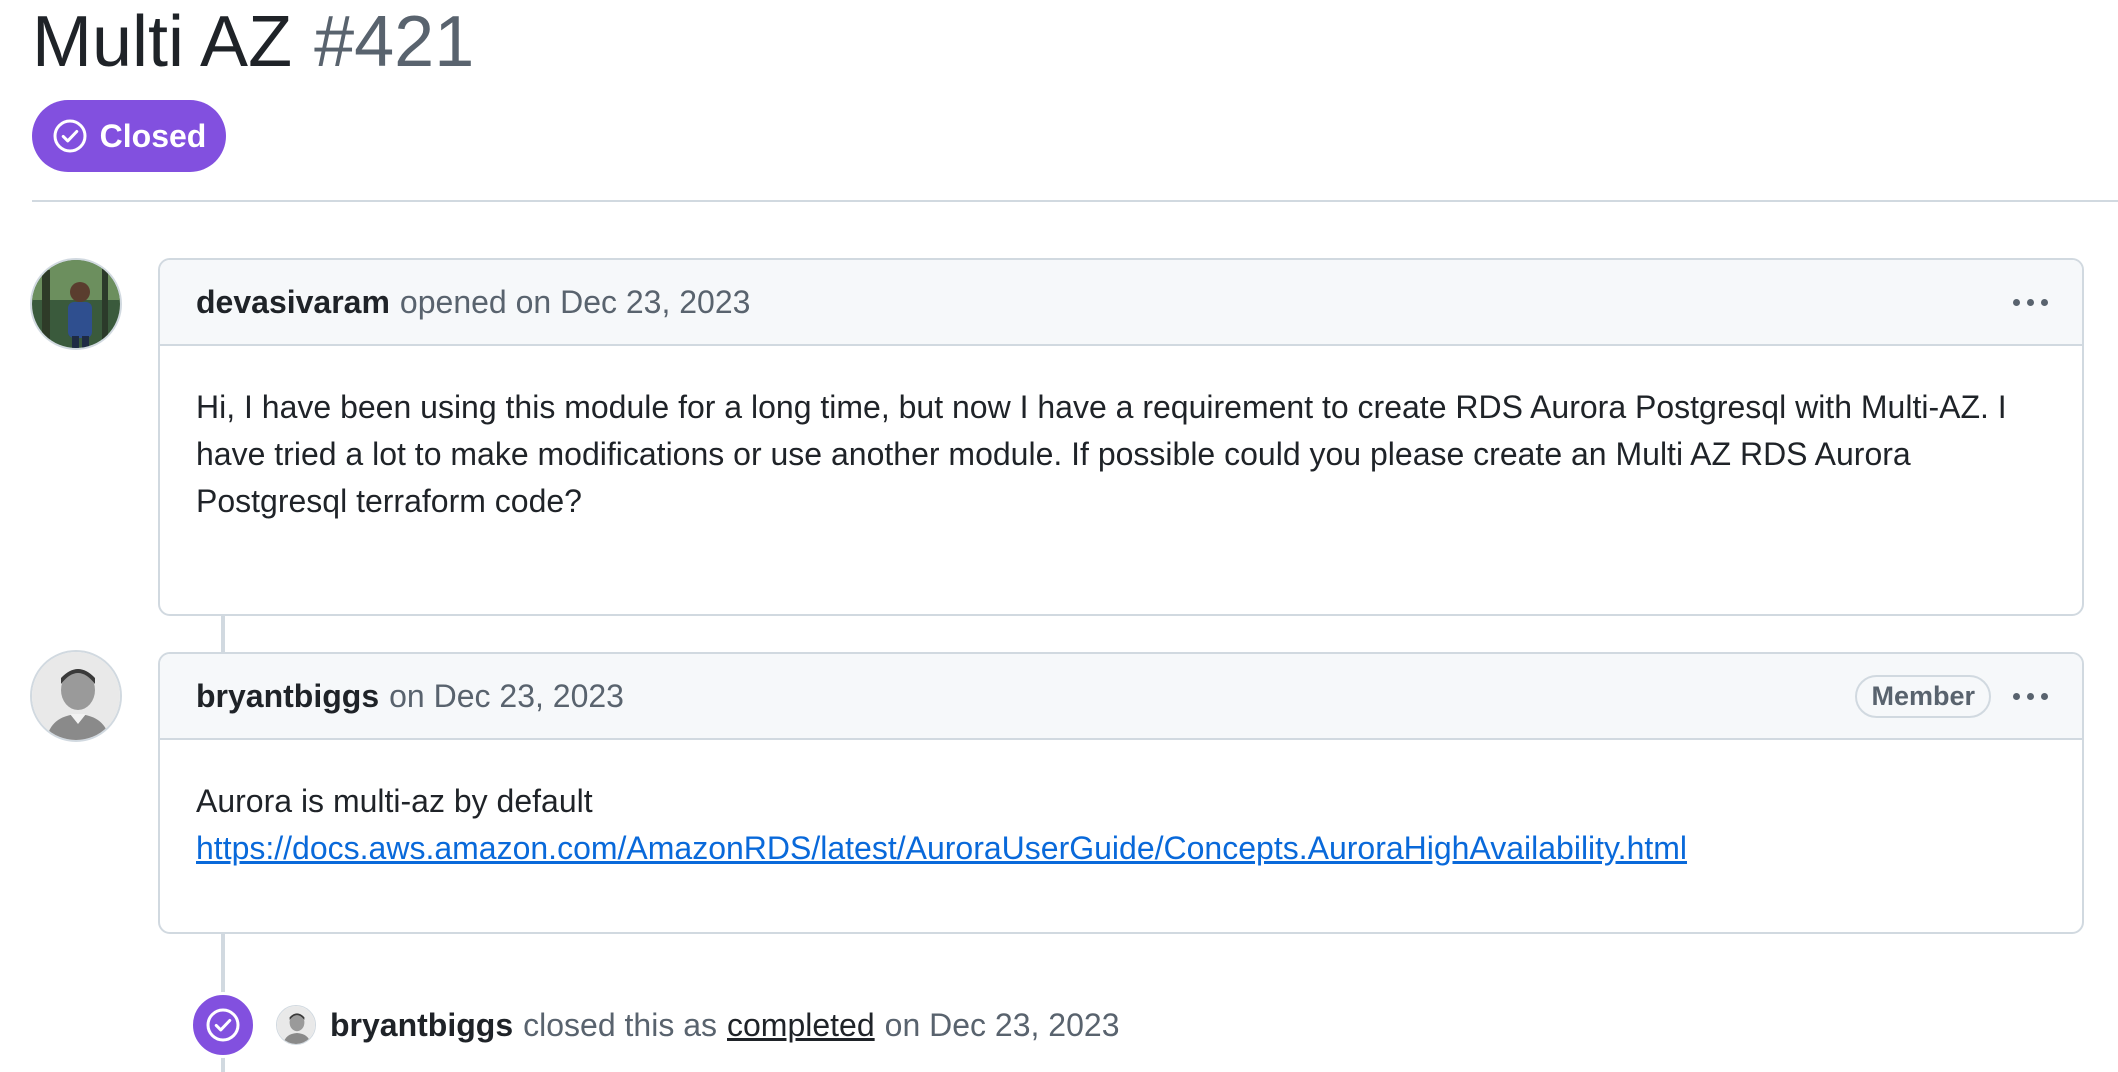  I want to click on comment-text: Aurora is multi-az by default, so click(394, 801).